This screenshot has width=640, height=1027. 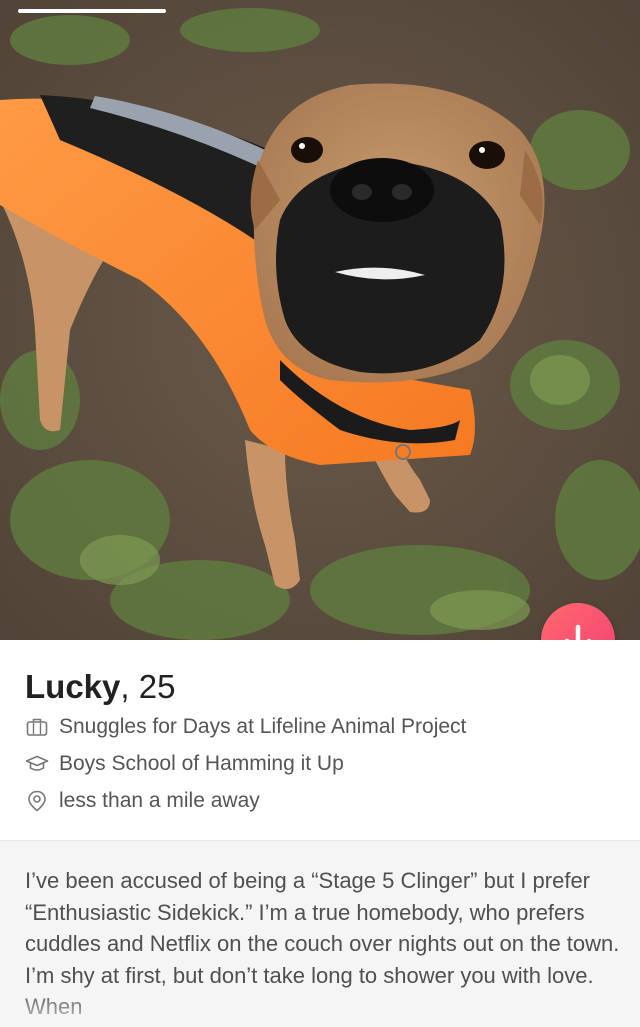 I want to click on distance-detail: less than a mile away, so click(x=142, y=801).